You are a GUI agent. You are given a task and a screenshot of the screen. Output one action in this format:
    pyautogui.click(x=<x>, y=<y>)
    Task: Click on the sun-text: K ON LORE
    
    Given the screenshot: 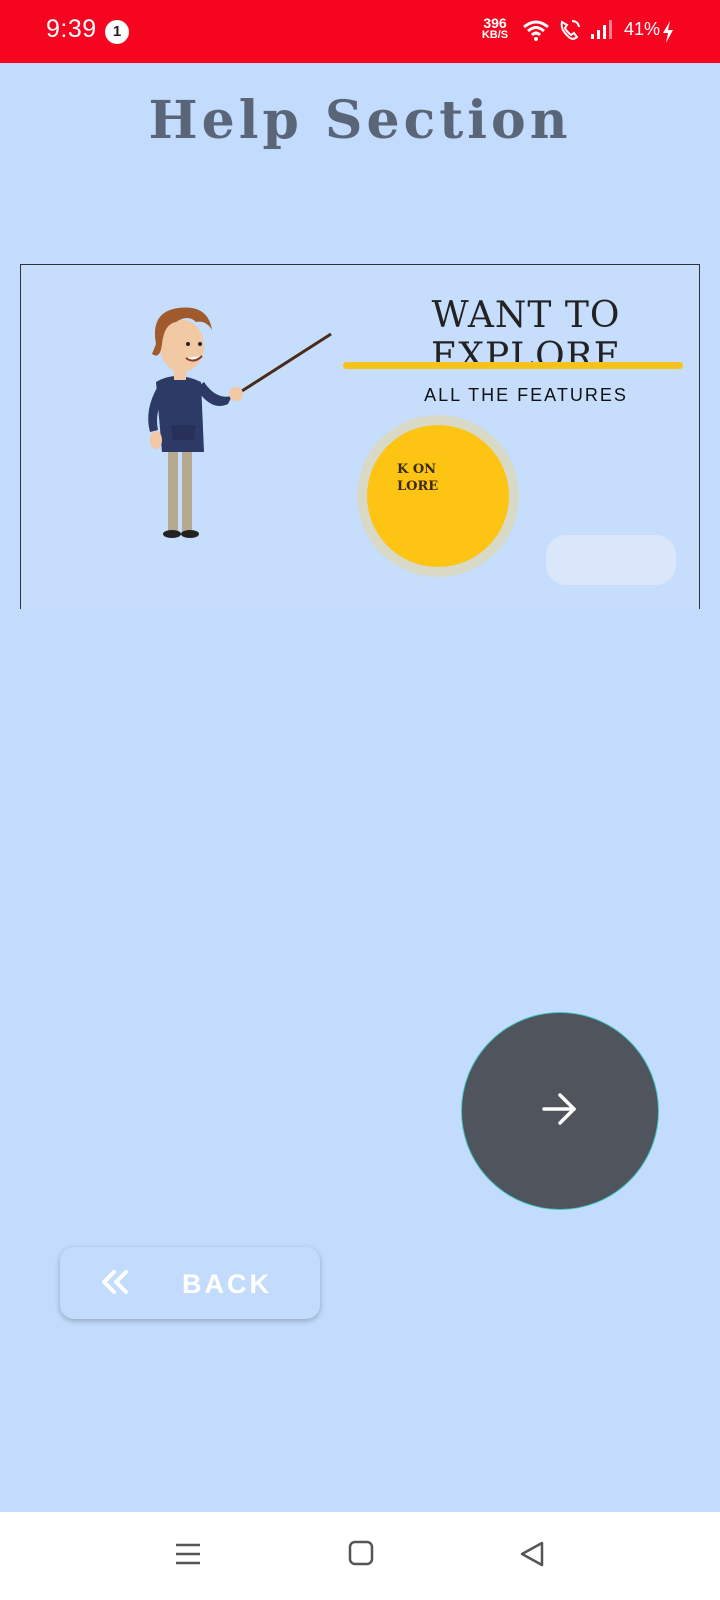 What is the action you would take?
    pyautogui.click(x=417, y=478)
    